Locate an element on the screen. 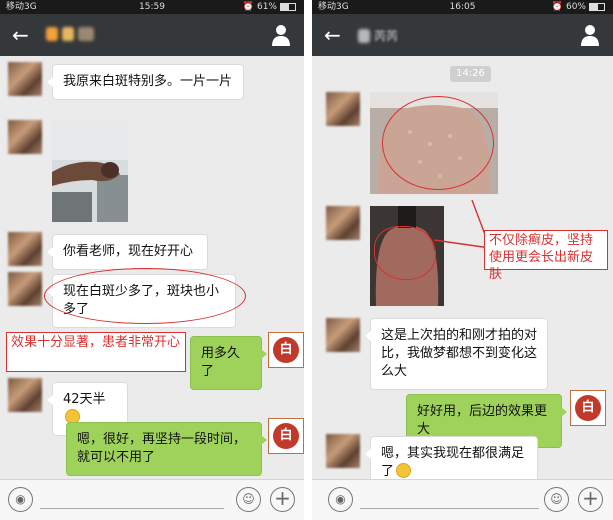  status-bar: 移动3G 16:05 ⏰ 60% is located at coordinates (462, 7).